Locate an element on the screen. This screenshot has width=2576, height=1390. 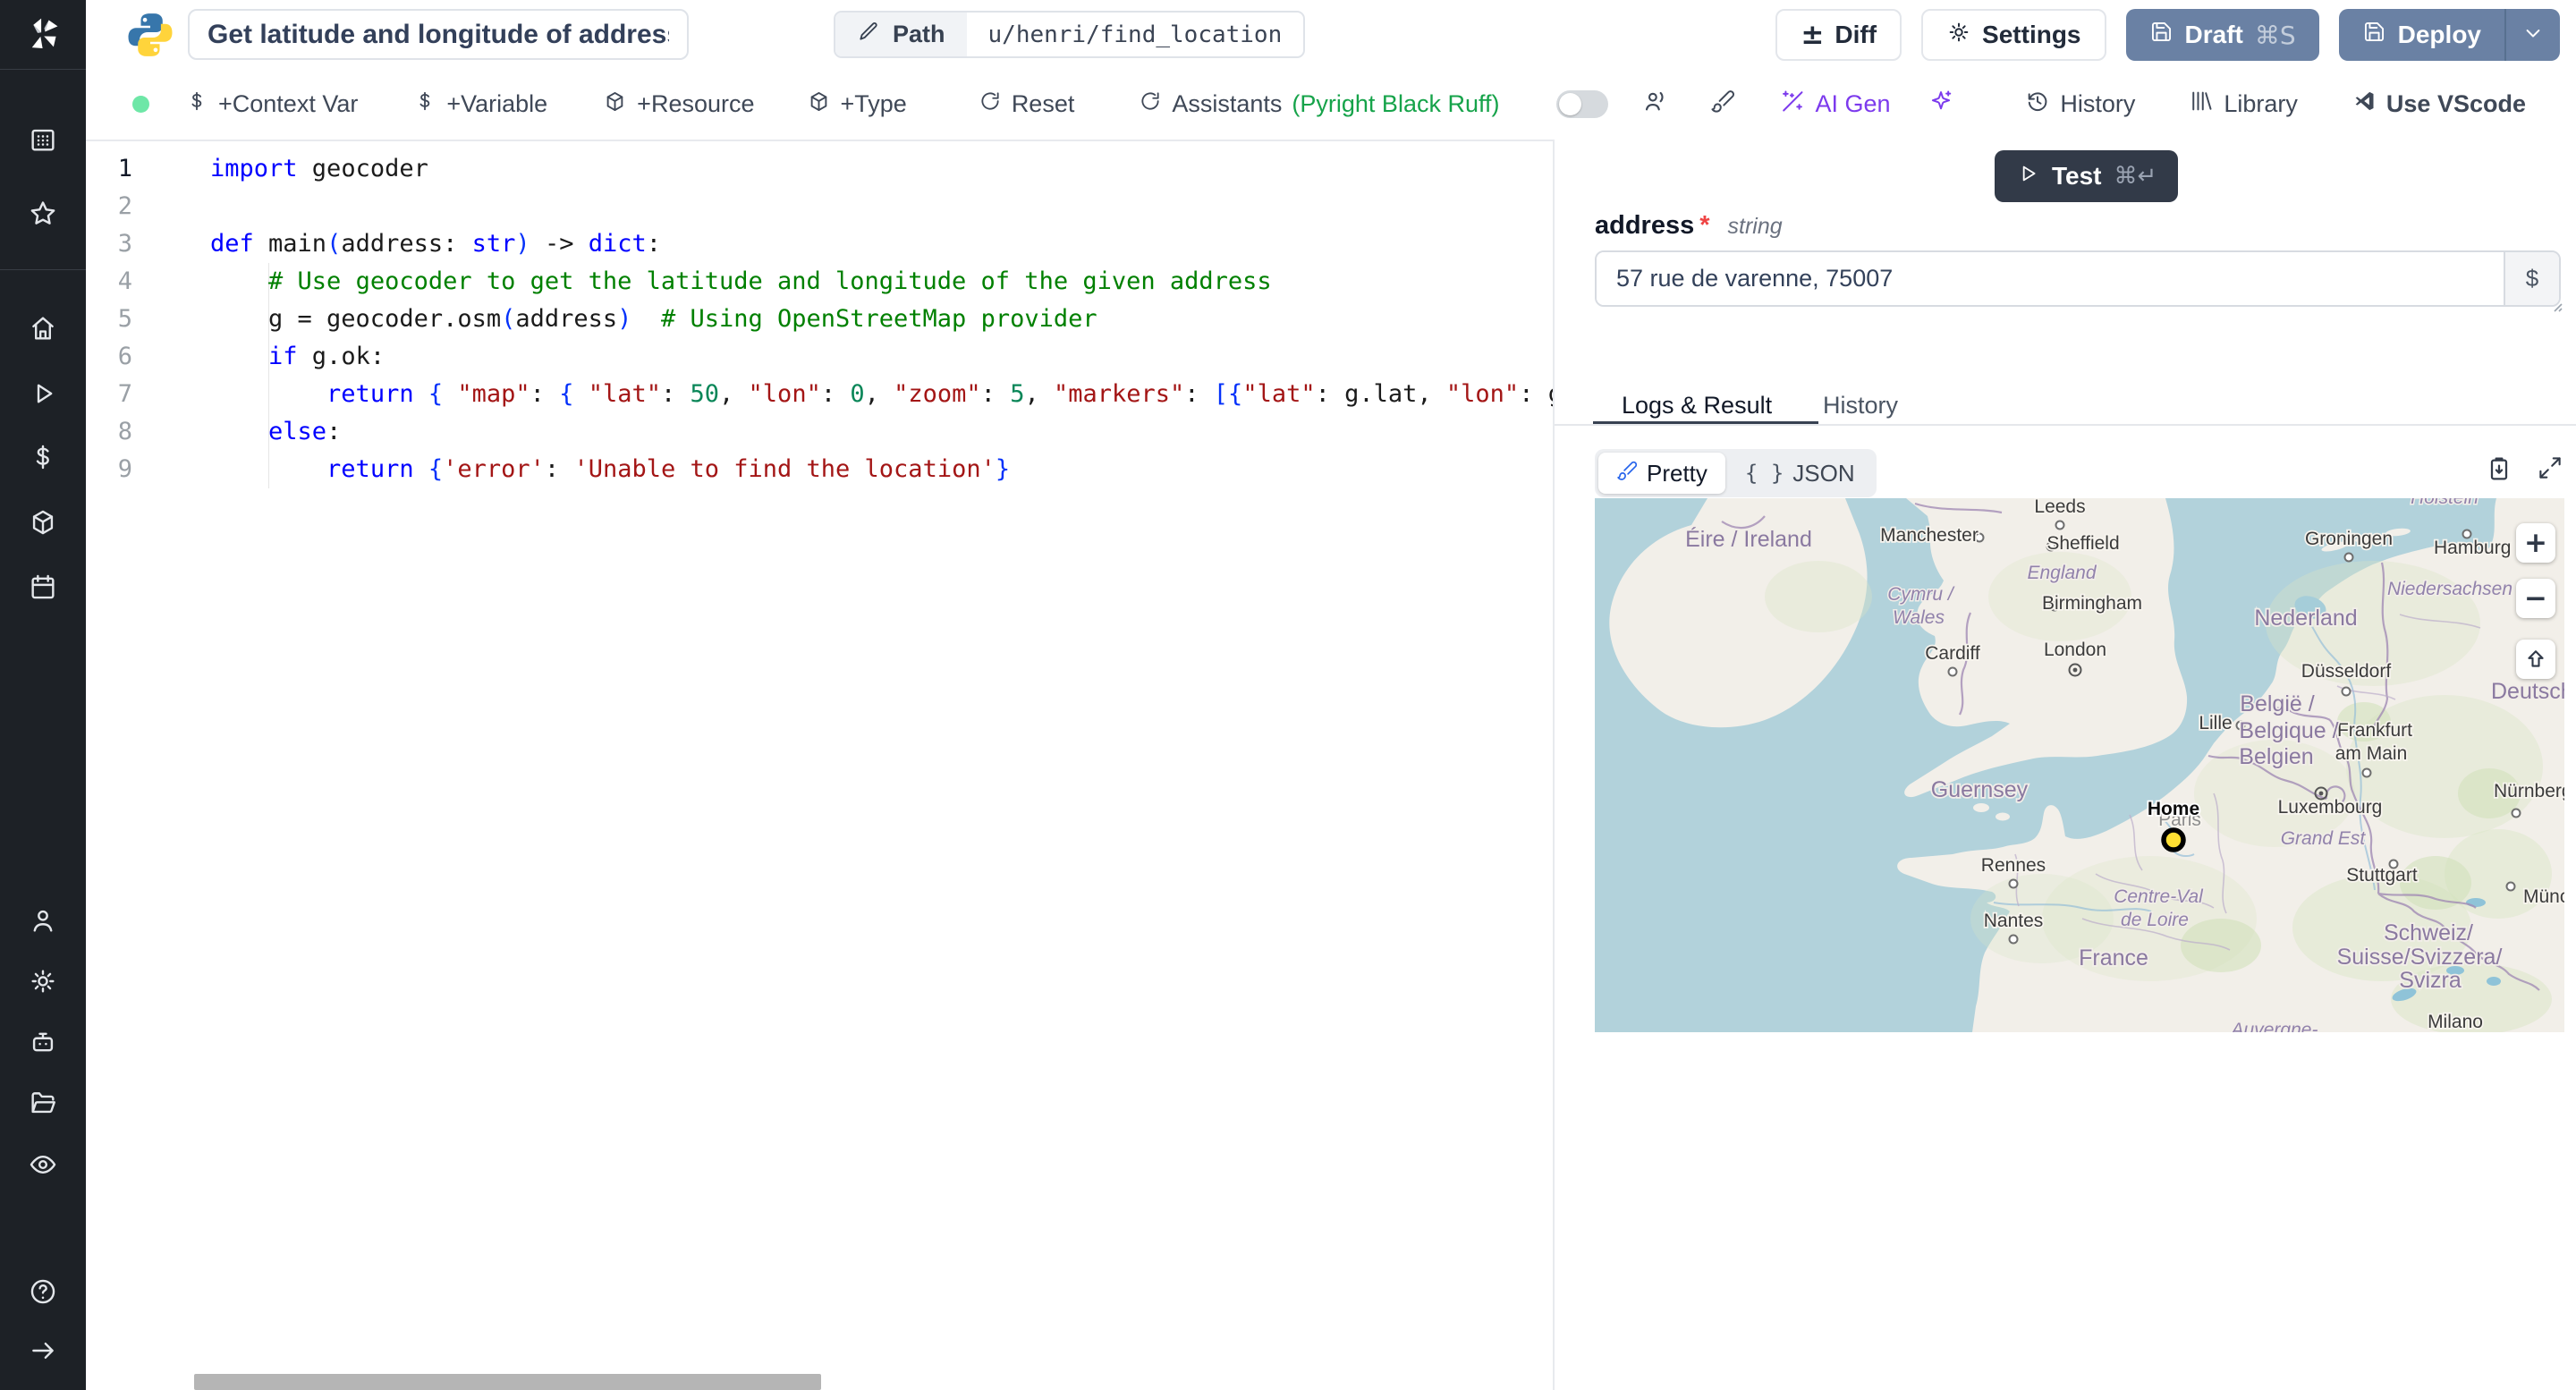
capital-dot is located at coordinates (2321, 793).